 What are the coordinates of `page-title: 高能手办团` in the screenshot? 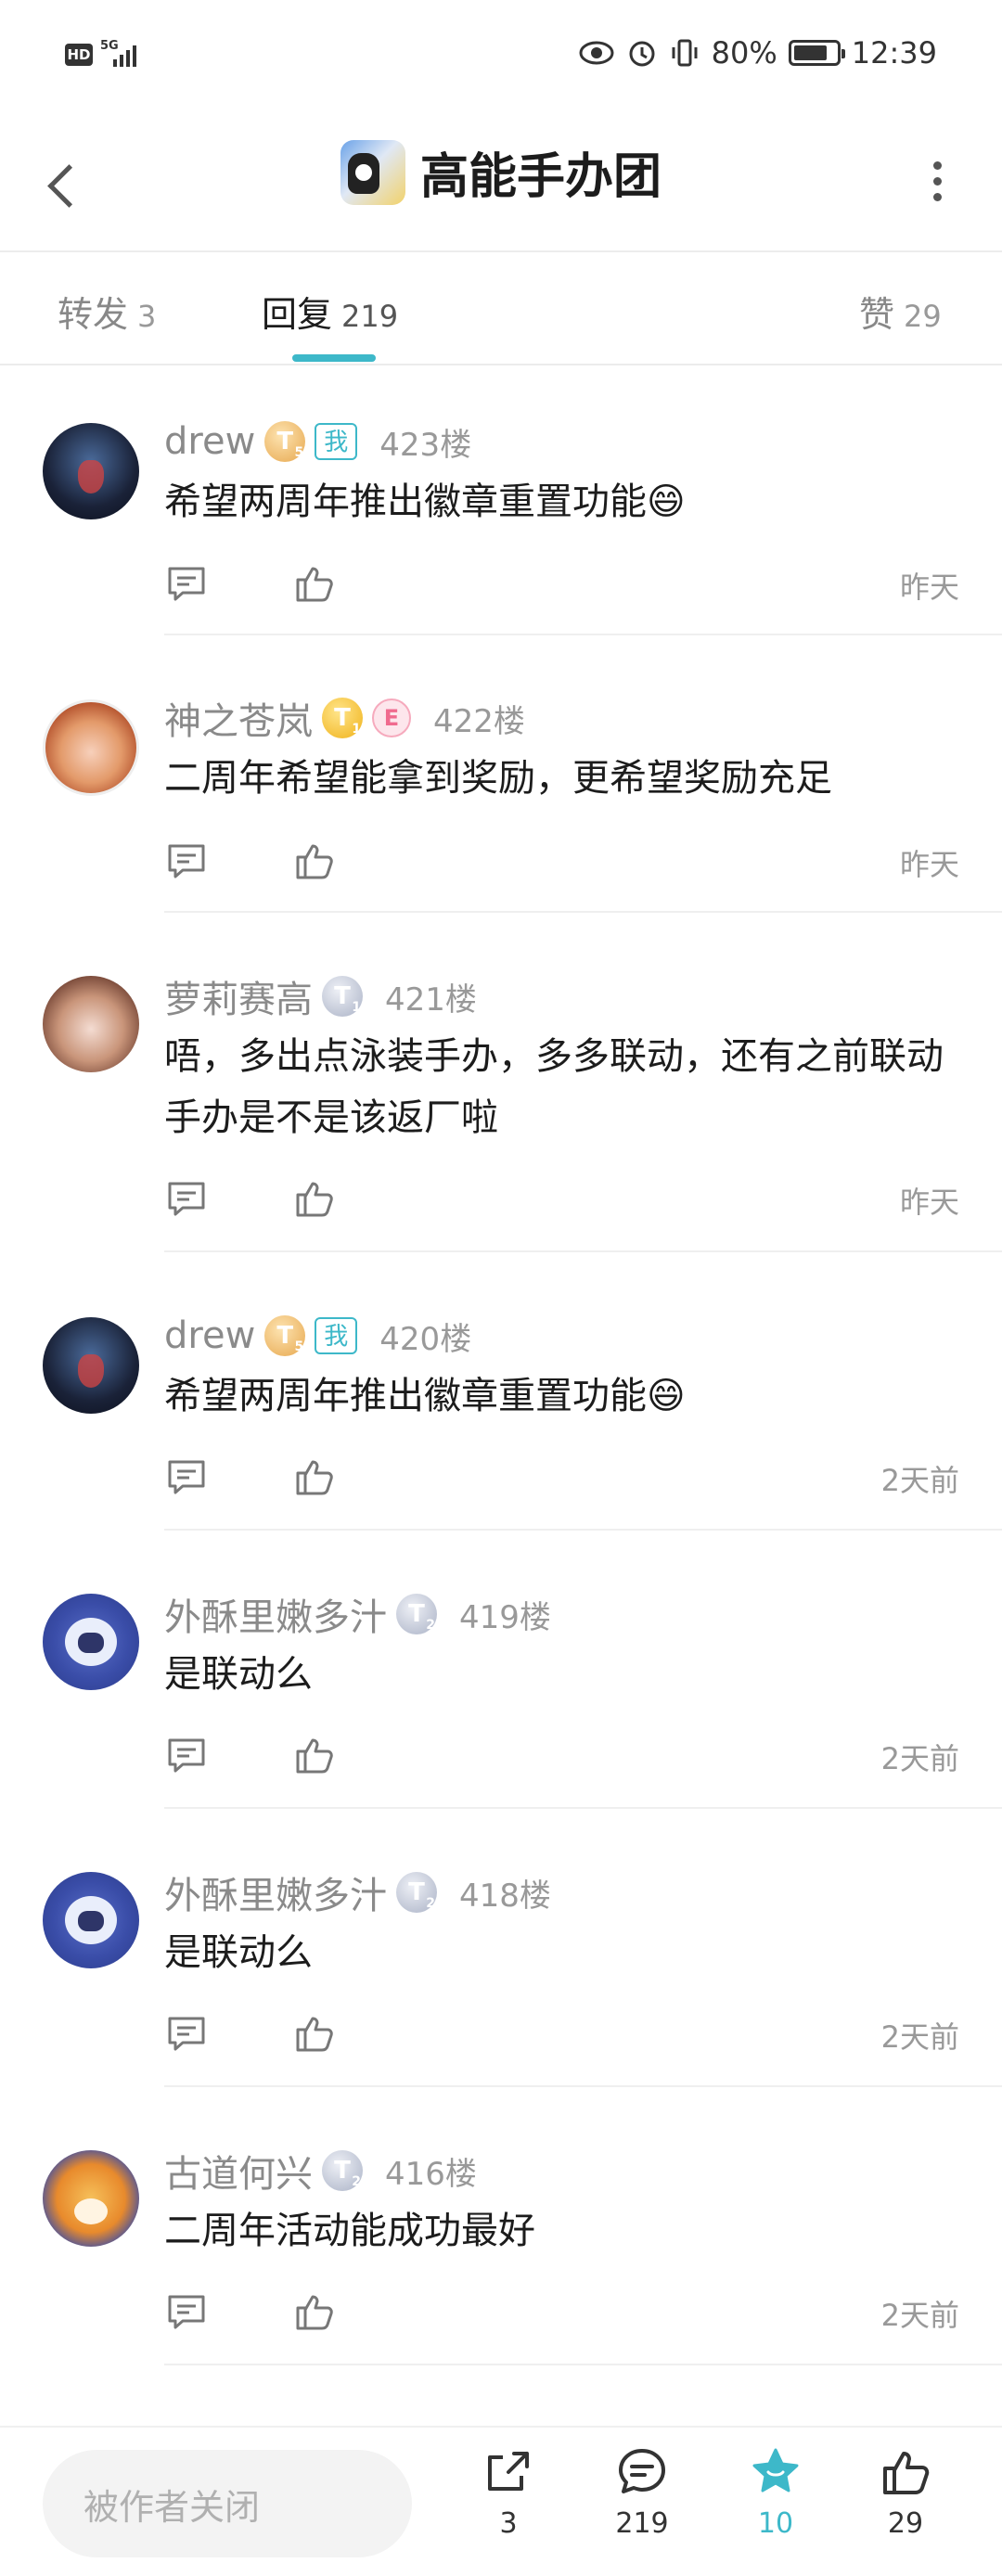 It's located at (540, 177).